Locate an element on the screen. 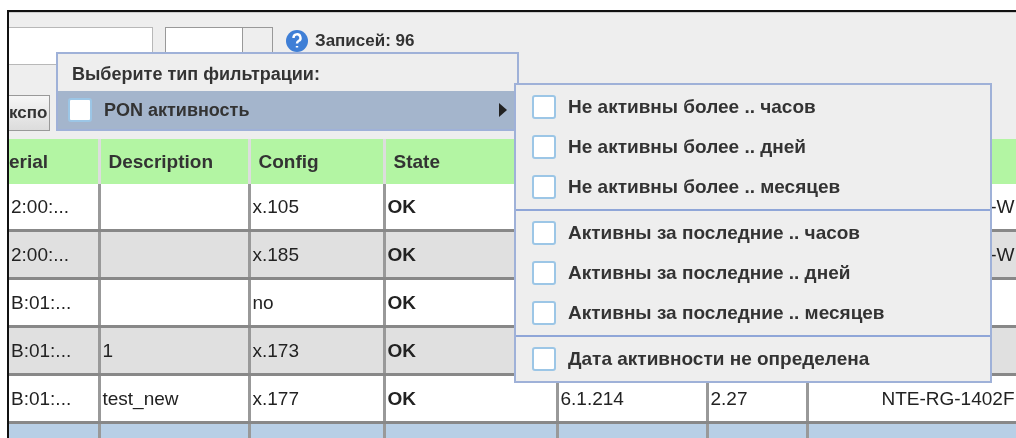  table-cell: 1 is located at coordinates (174, 350).